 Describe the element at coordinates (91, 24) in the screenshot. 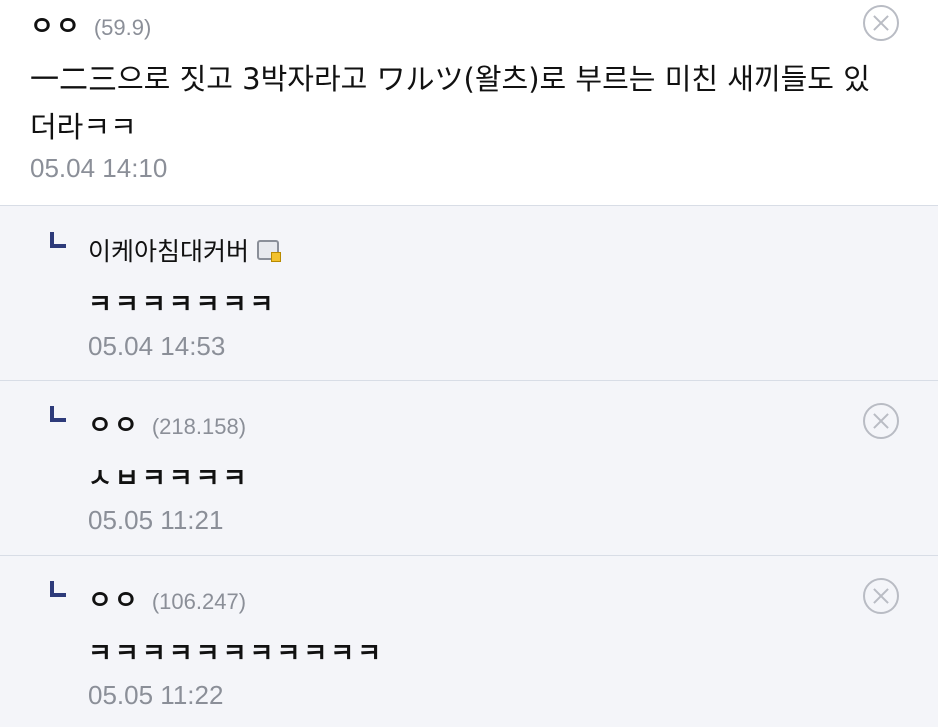

I see `comment-header: ㅇㅇ (59.9)` at that location.